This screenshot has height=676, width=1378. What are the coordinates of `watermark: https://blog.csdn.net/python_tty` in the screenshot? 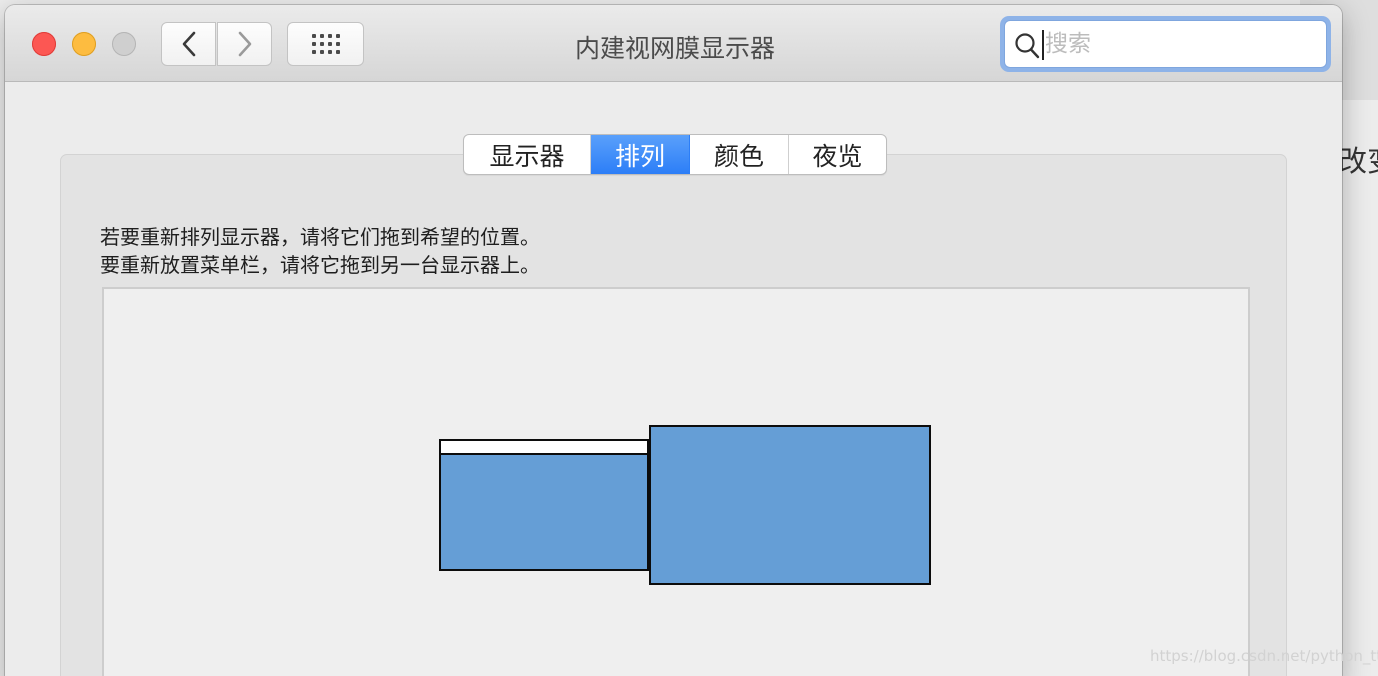 It's located at (1264, 656).